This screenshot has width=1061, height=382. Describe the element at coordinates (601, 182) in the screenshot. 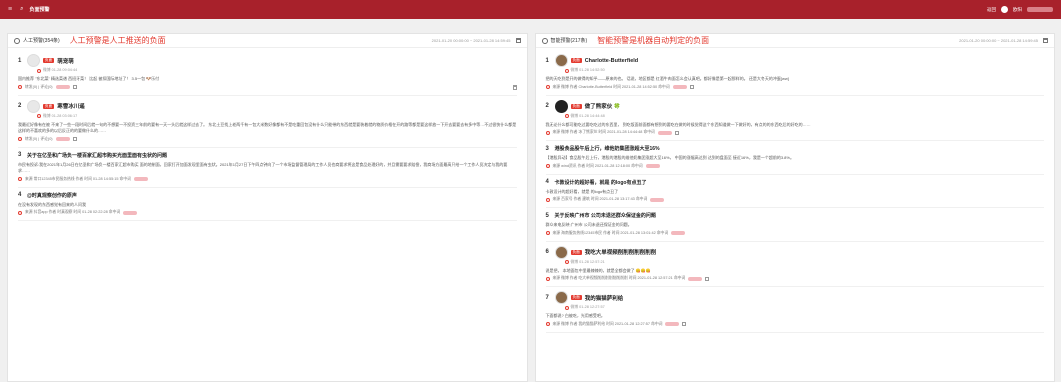

I see `item-title: 卡敦设计的超好看，就是 的logo有点丑了` at that location.